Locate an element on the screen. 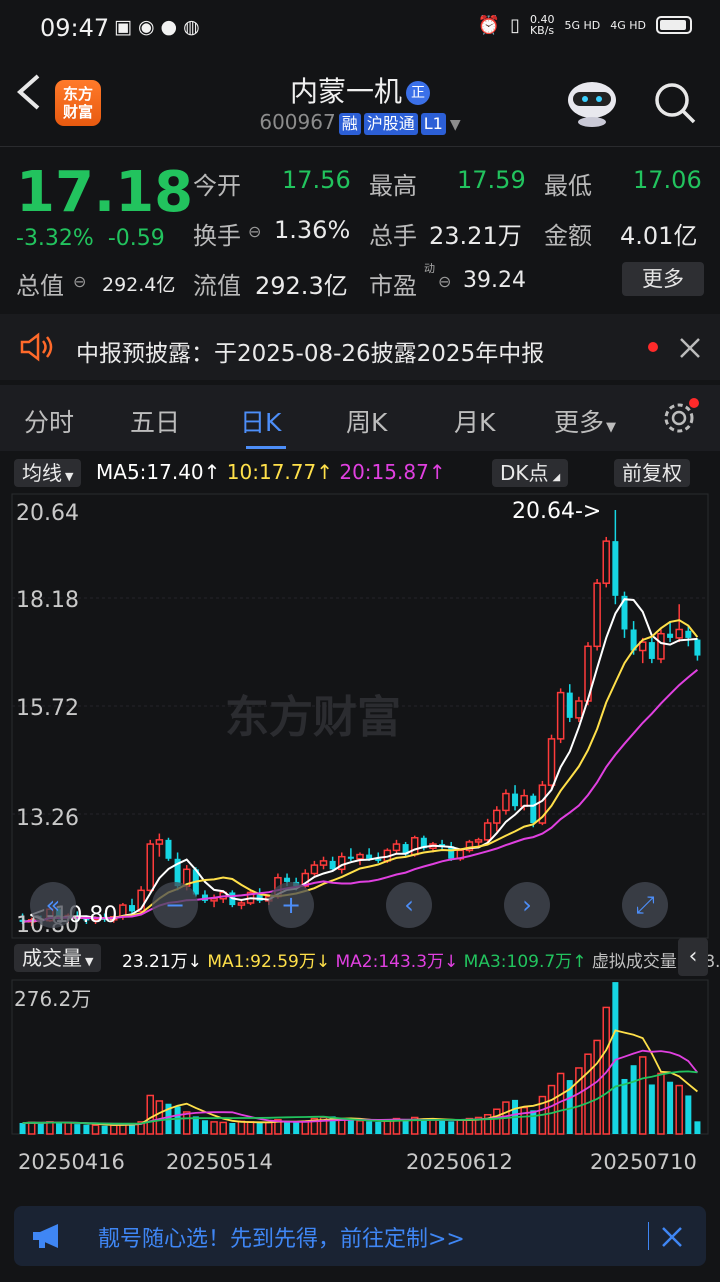 The width and height of the screenshot is (720, 1282). change-pct: -3.32% is located at coordinates (55, 238).